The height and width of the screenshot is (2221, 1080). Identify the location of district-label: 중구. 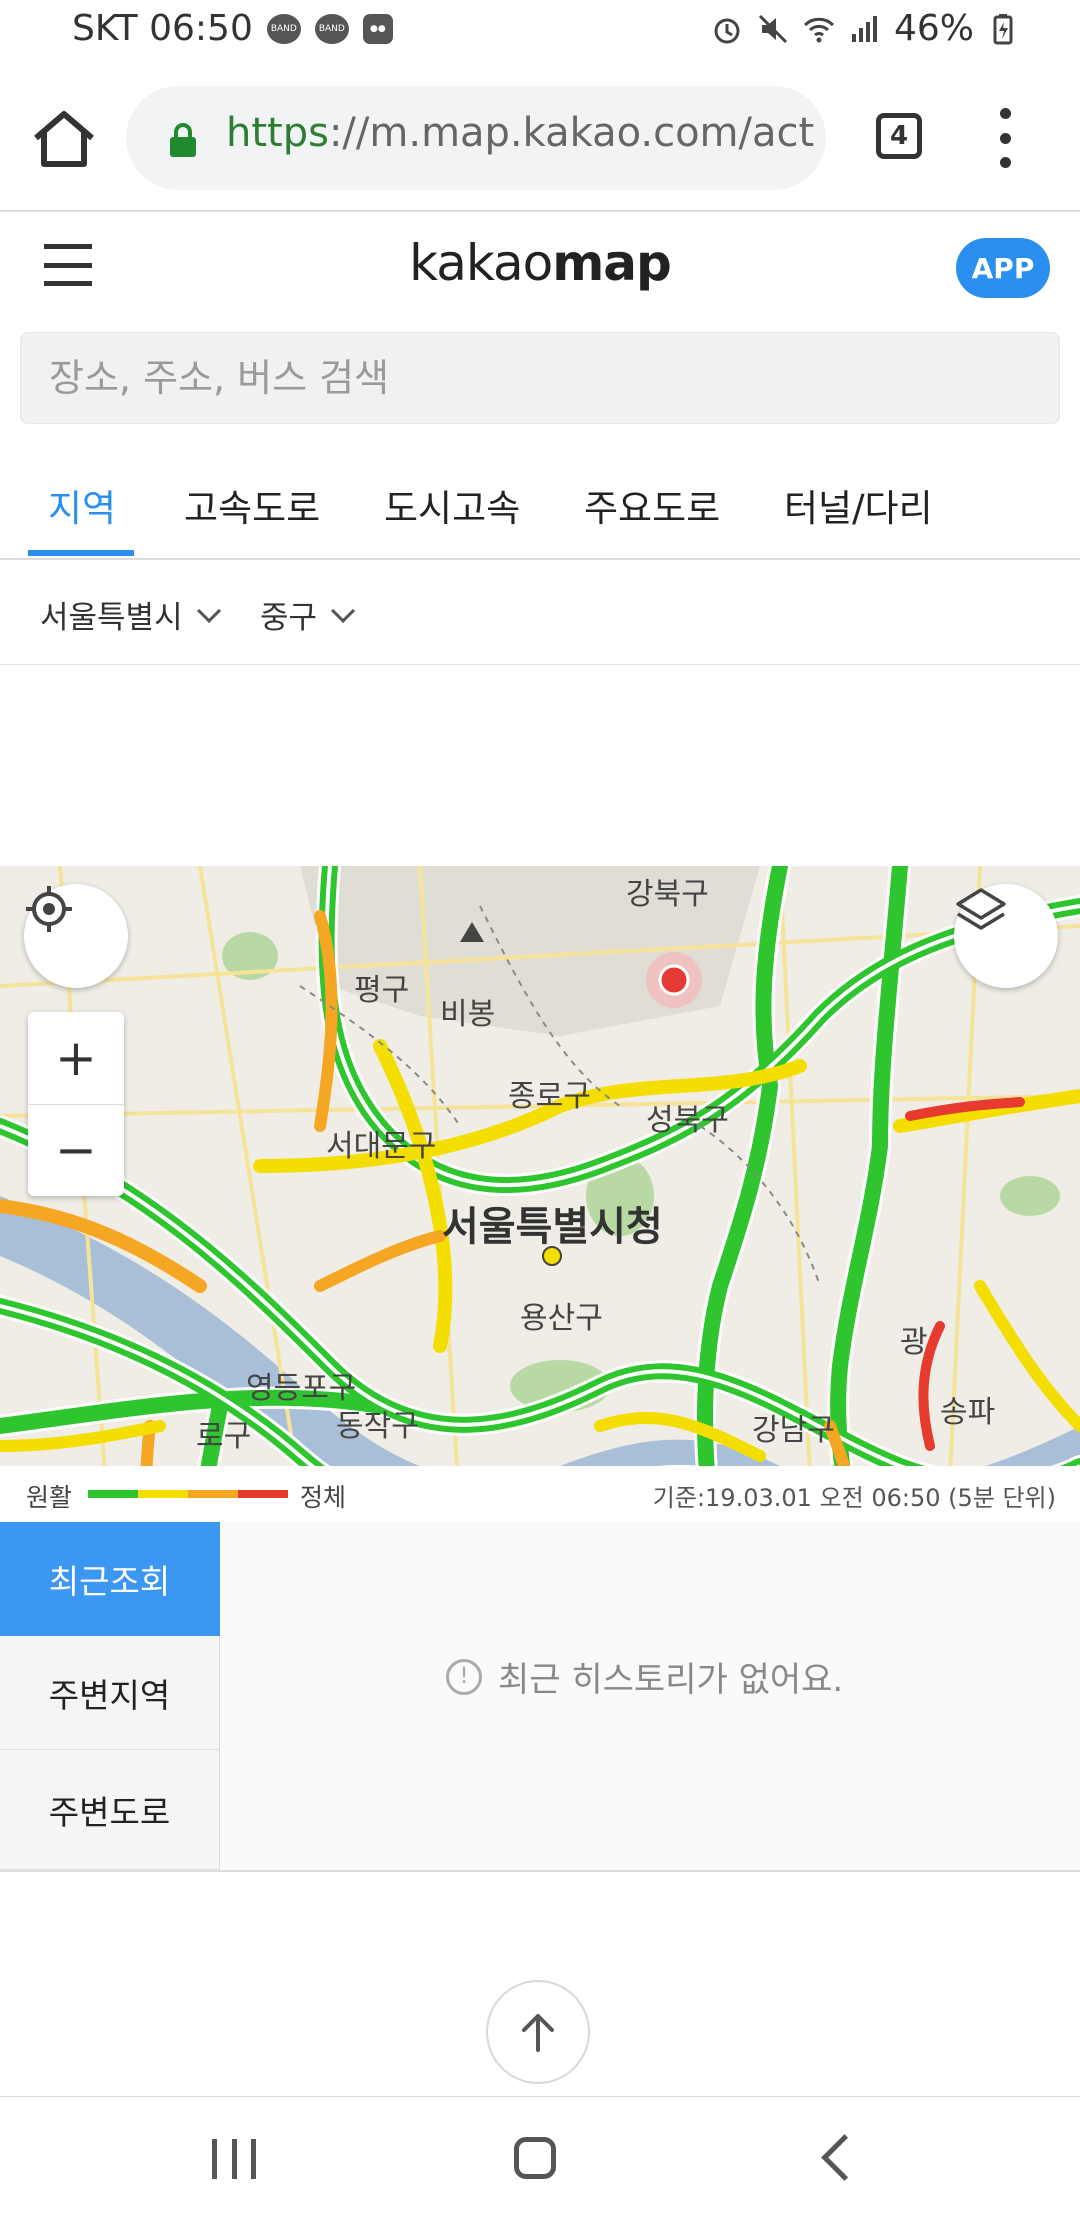
(289, 618).